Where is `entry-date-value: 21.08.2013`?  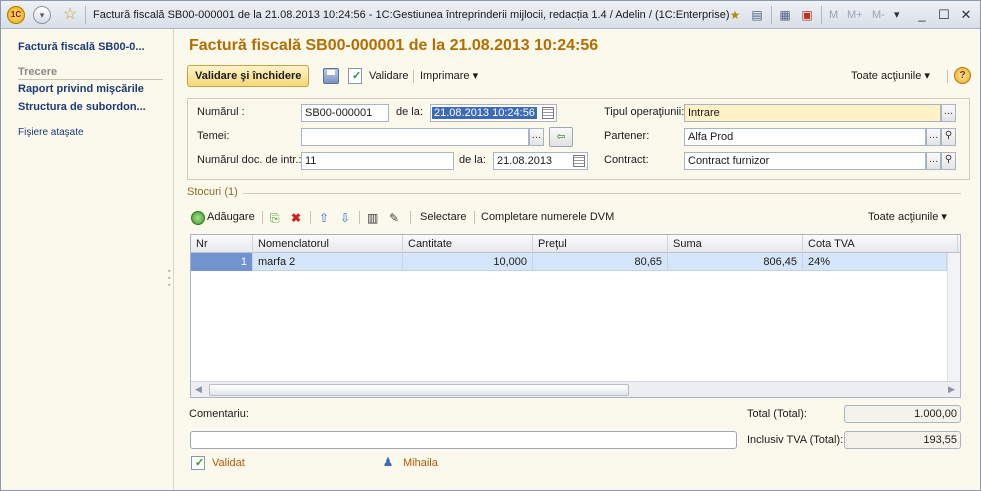
entry-date-value: 21.08.2013 is located at coordinates (525, 161).